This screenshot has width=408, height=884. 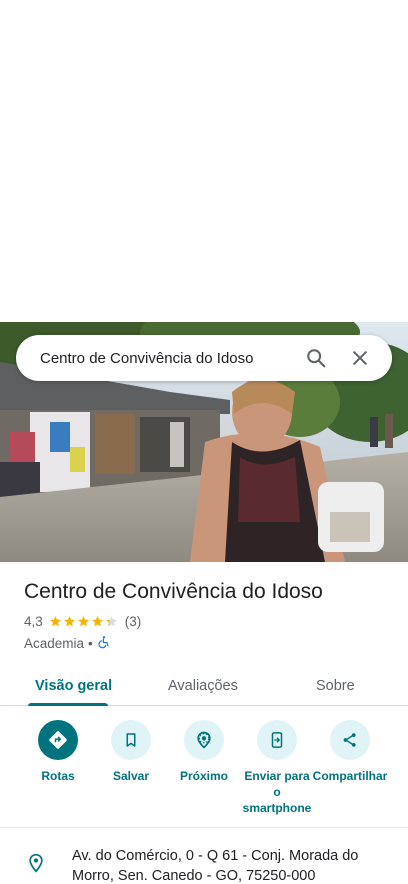 I want to click on nearby-button: Próximo, so click(x=204, y=752).